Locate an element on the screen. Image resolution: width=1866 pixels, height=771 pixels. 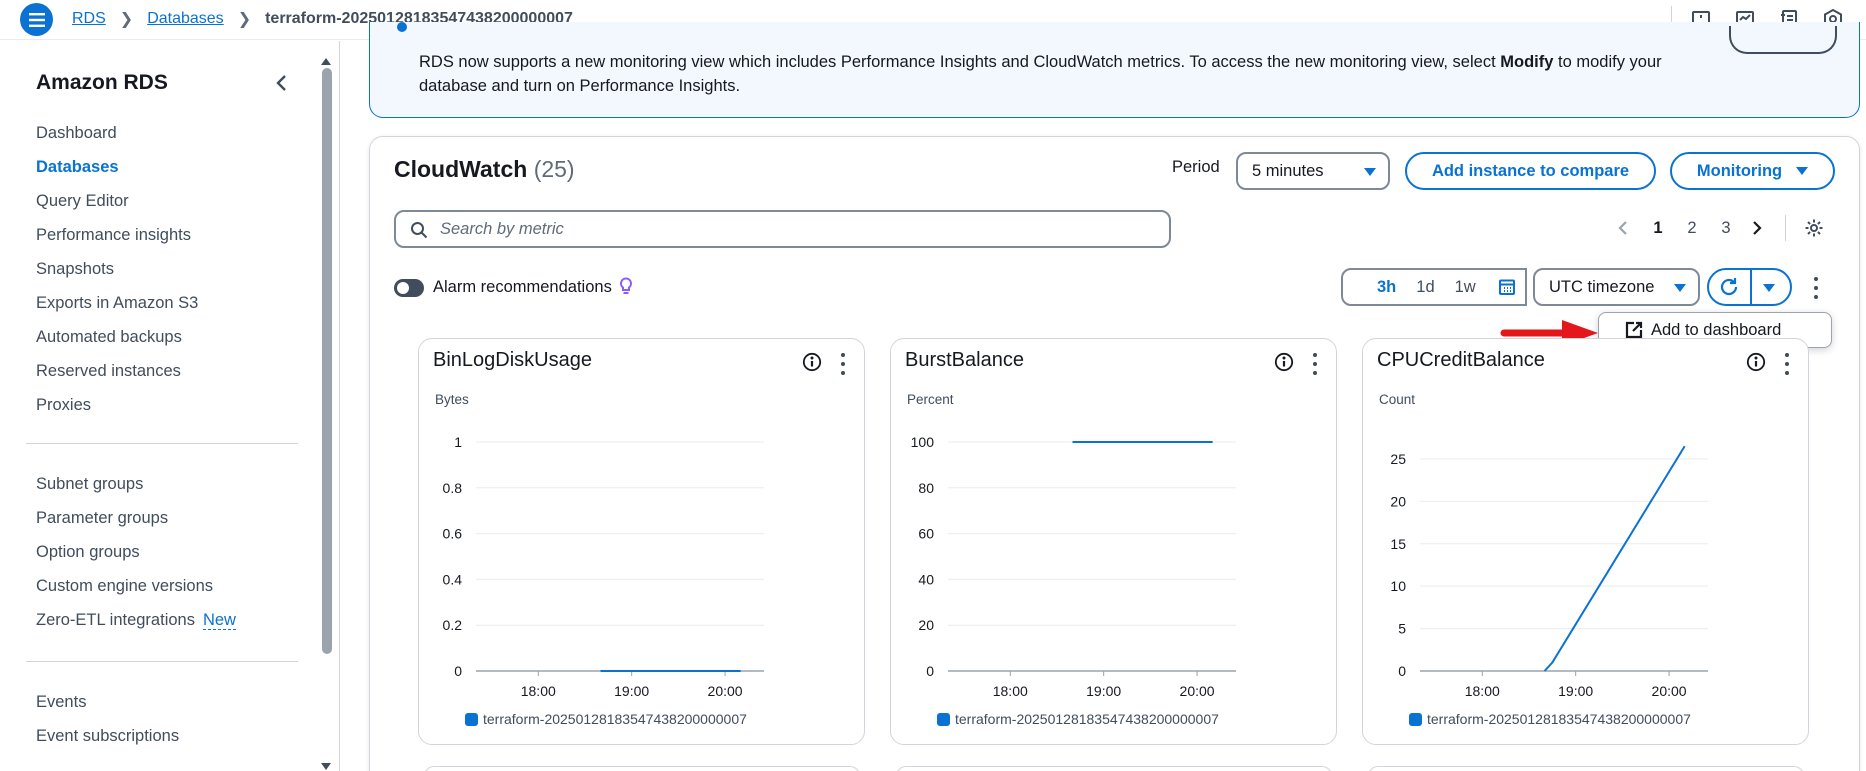
y-tick-label: 20 is located at coordinates (926, 625).